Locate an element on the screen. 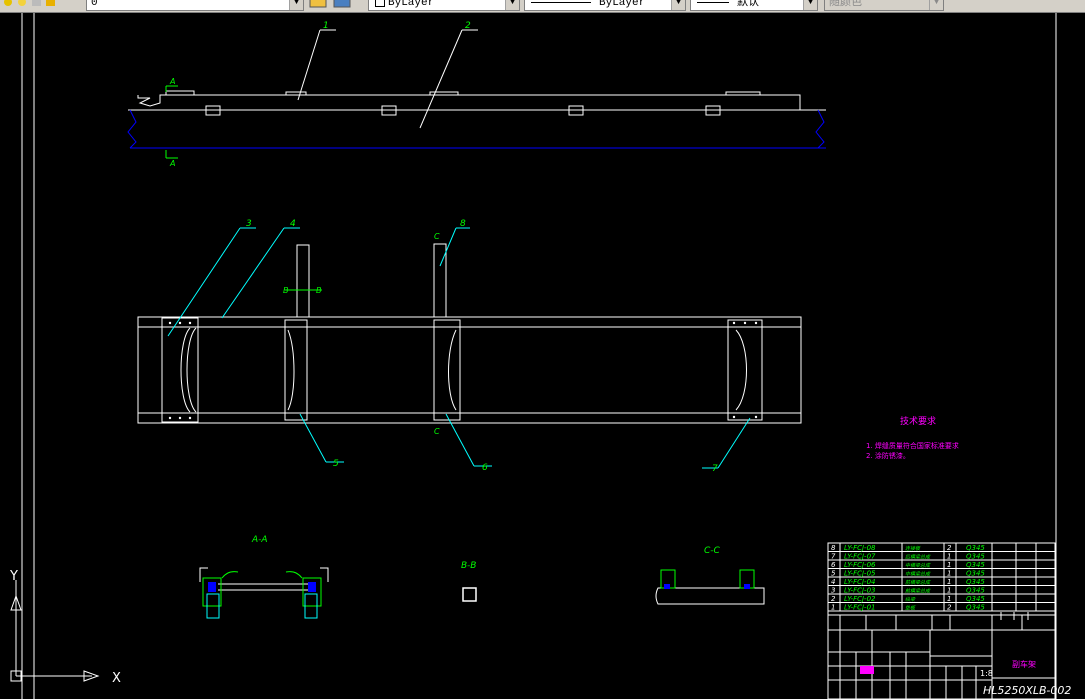  bom-name: 中横梁总成 is located at coordinates (918, 565).